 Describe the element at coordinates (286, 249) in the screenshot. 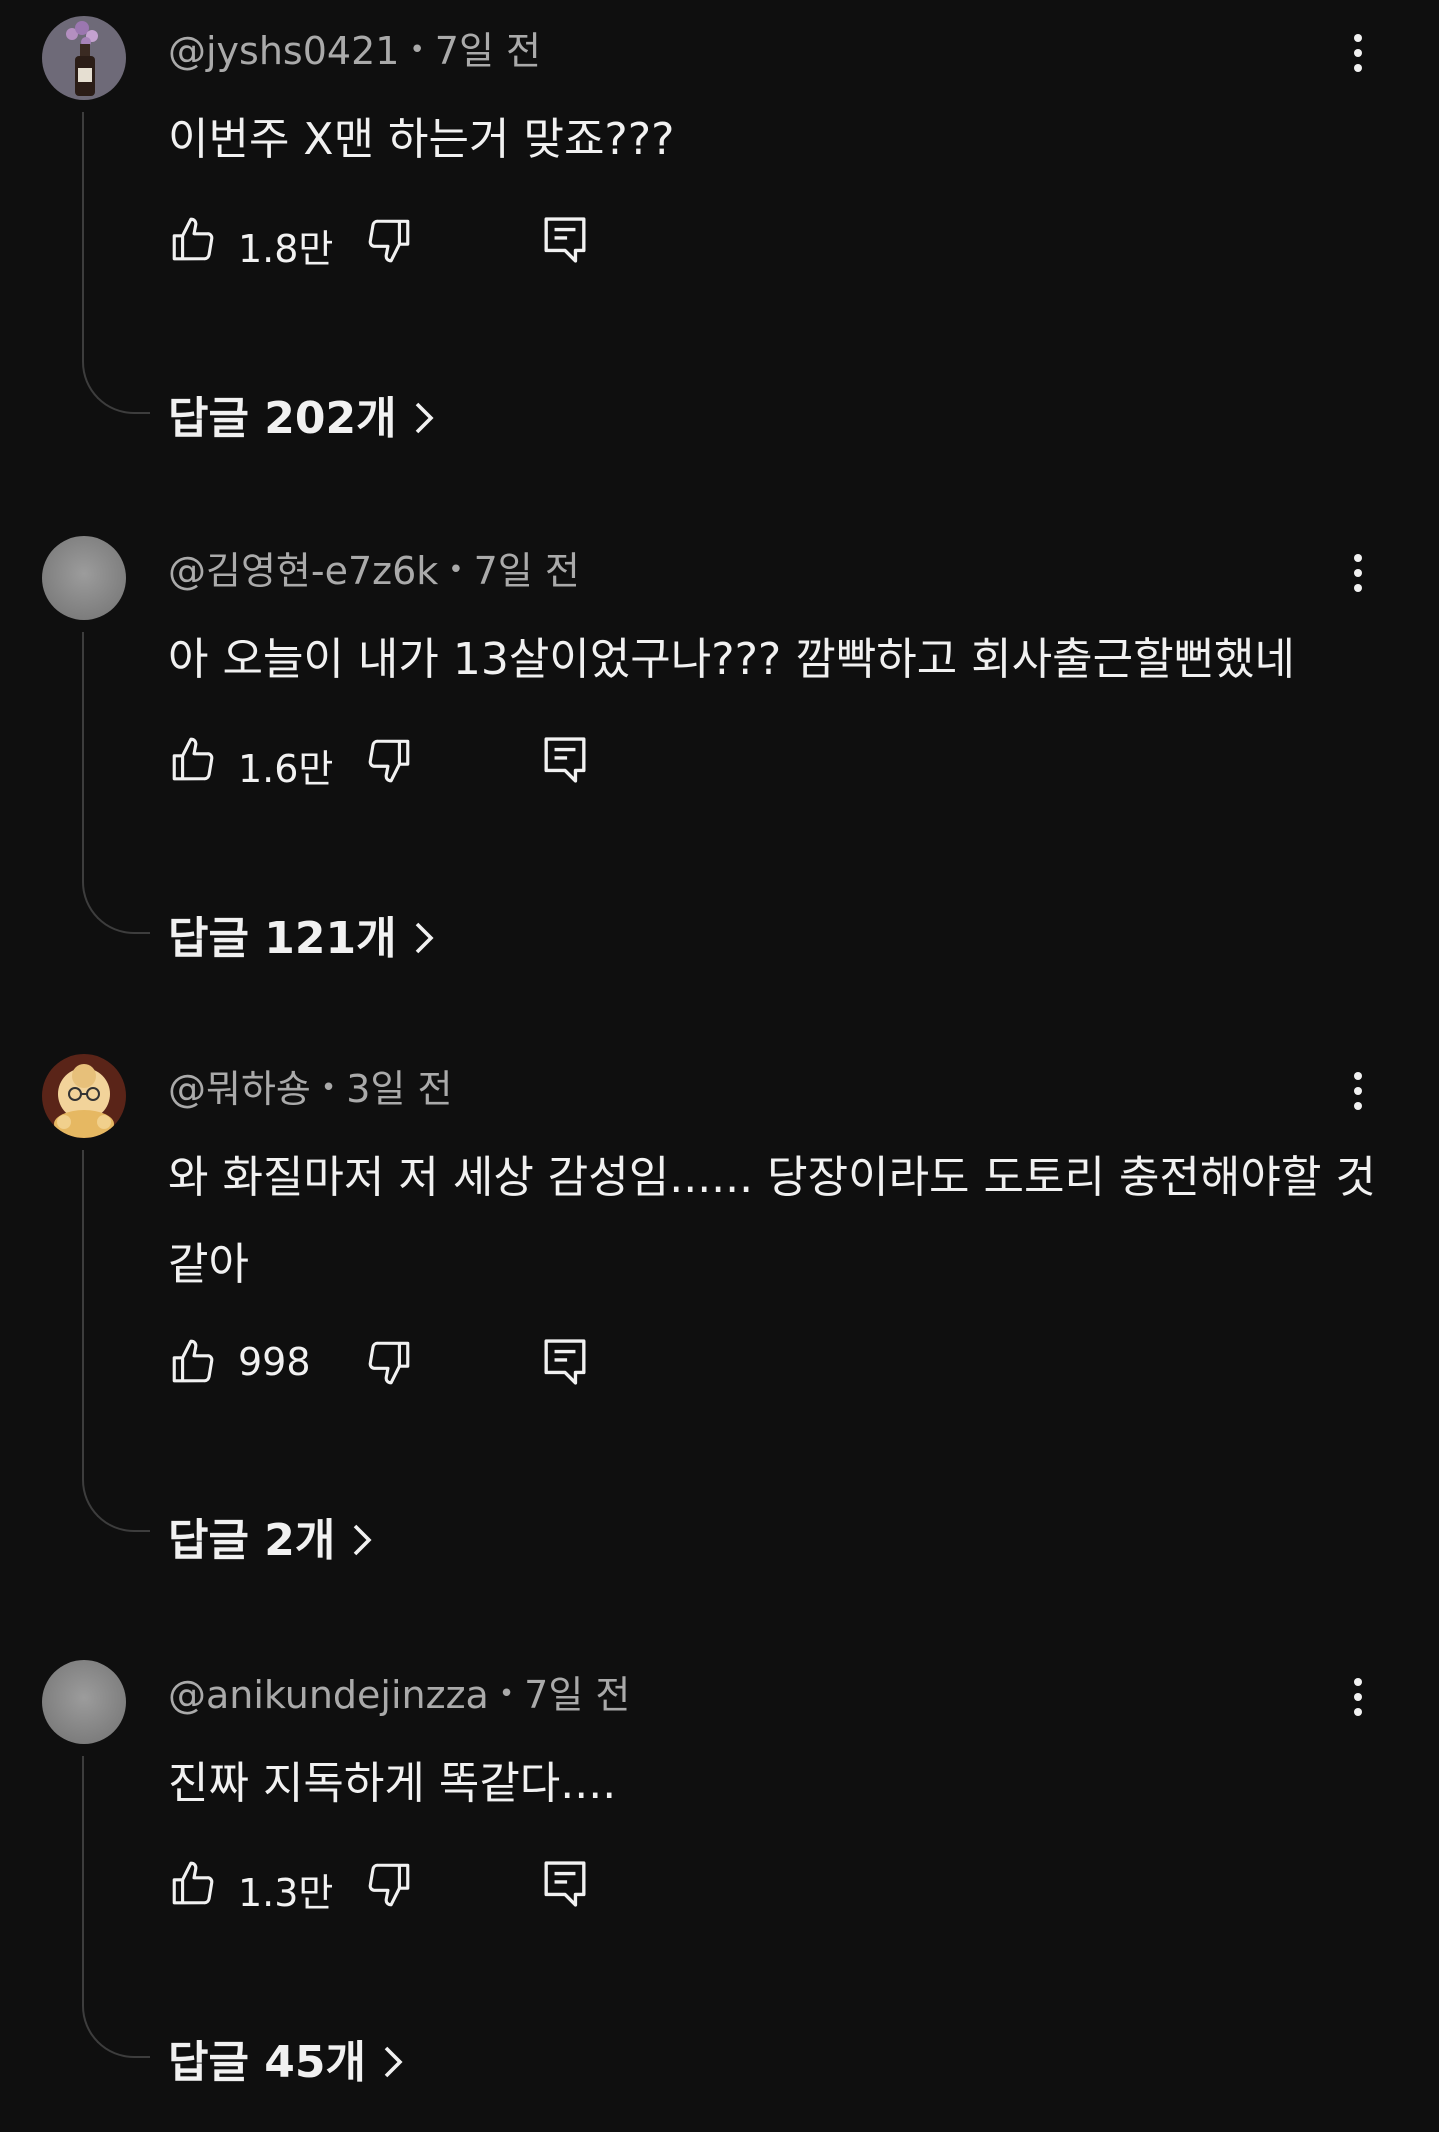

I see `like-count: 1.8만` at that location.